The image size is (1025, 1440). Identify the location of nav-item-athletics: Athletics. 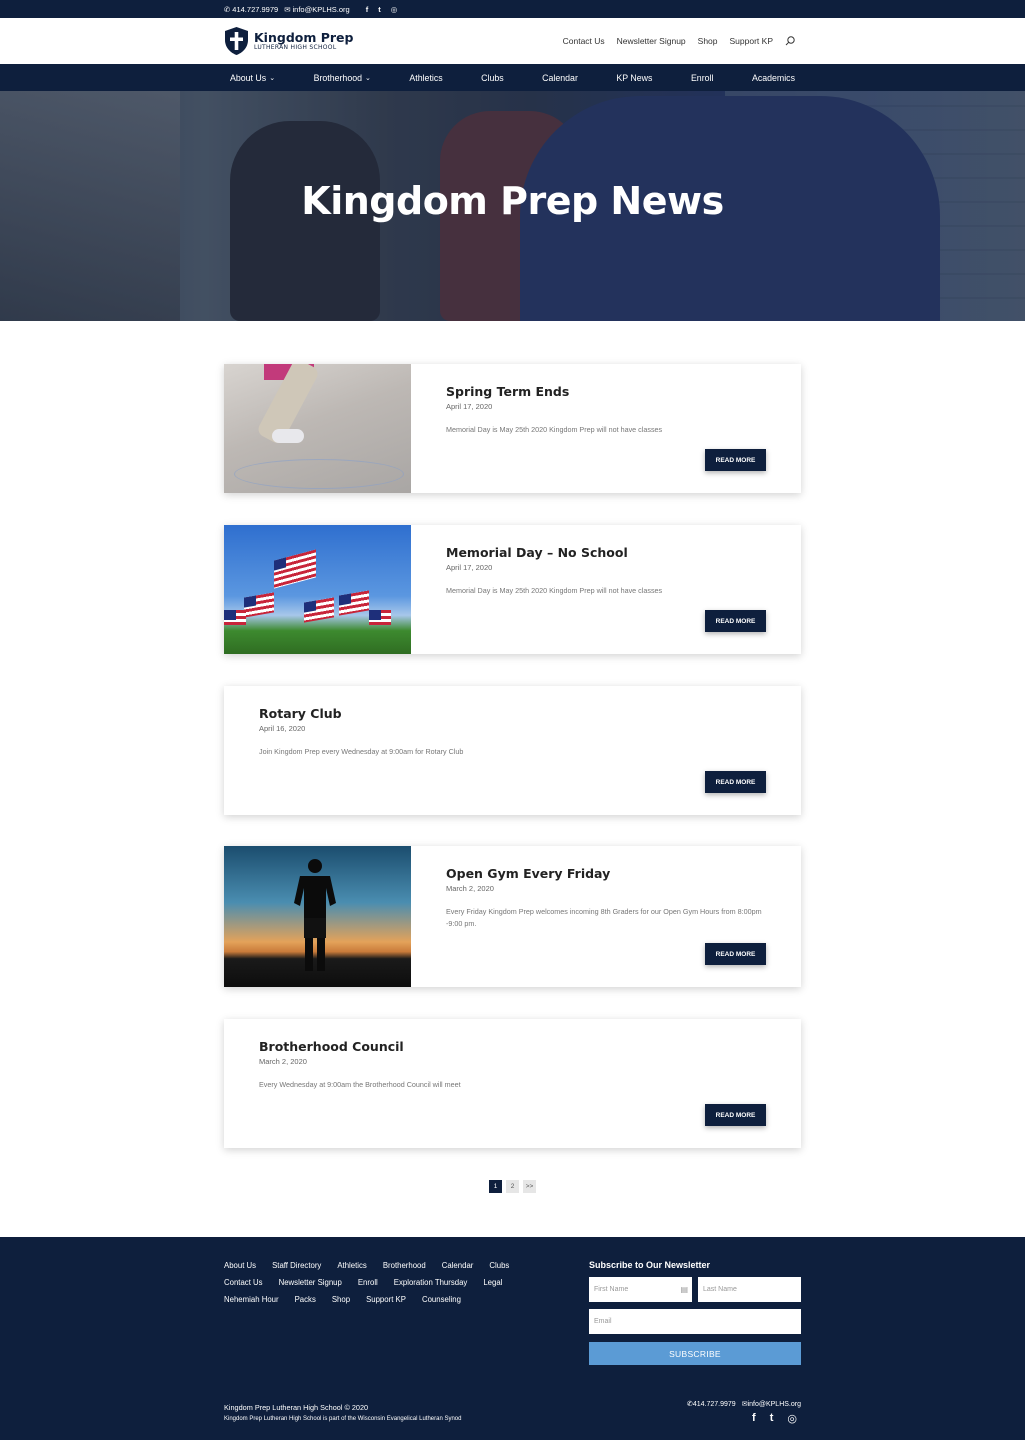
(425, 78).